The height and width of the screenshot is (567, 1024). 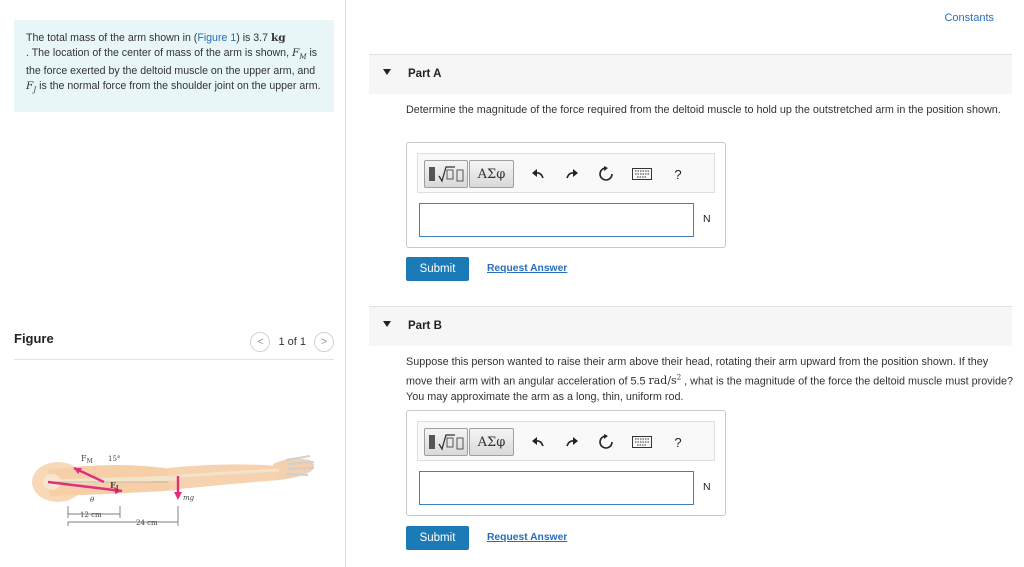 What do you see at coordinates (324, 342) in the screenshot?
I see `next-figure-button: >` at bounding box center [324, 342].